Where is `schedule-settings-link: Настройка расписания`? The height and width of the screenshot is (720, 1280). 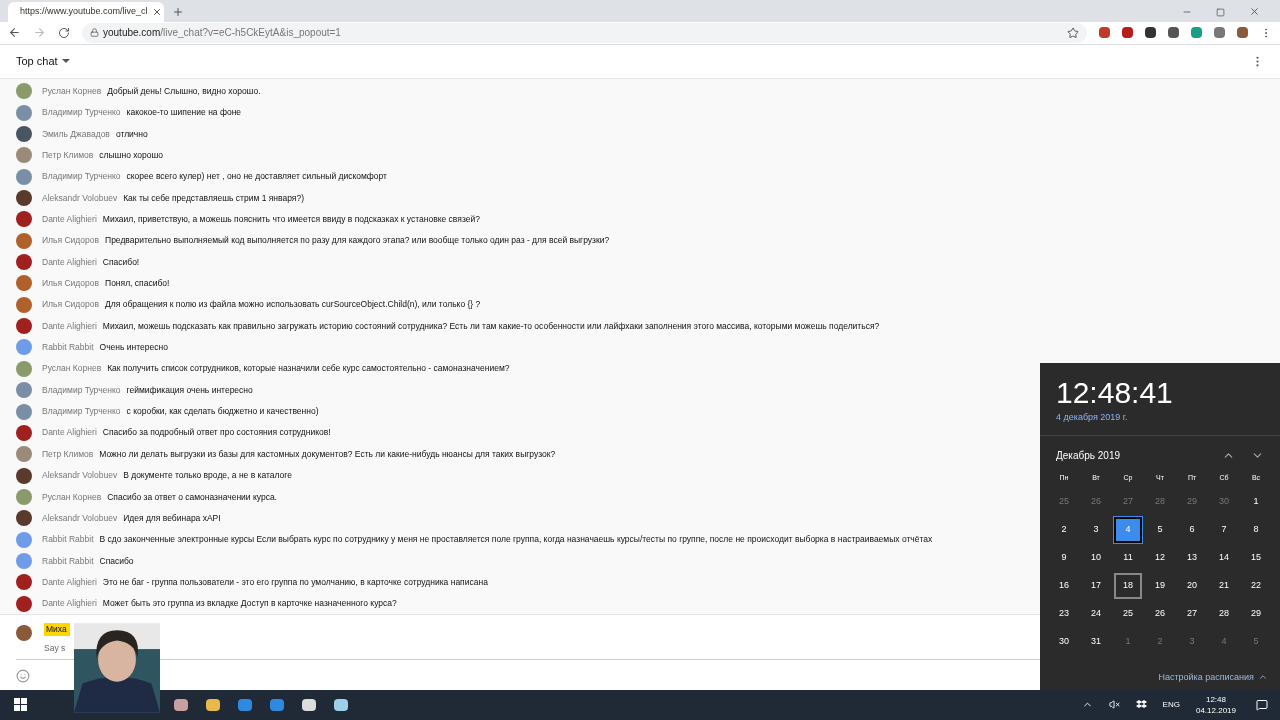 schedule-settings-link: Настройка расписания is located at coordinates (1206, 677).